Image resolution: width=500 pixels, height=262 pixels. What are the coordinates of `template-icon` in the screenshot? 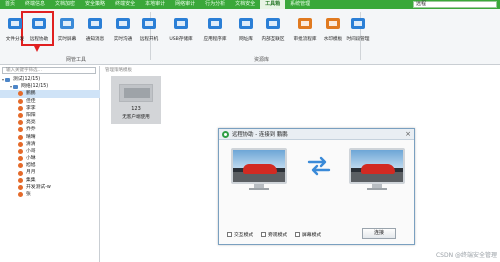 It's located at (136, 93).